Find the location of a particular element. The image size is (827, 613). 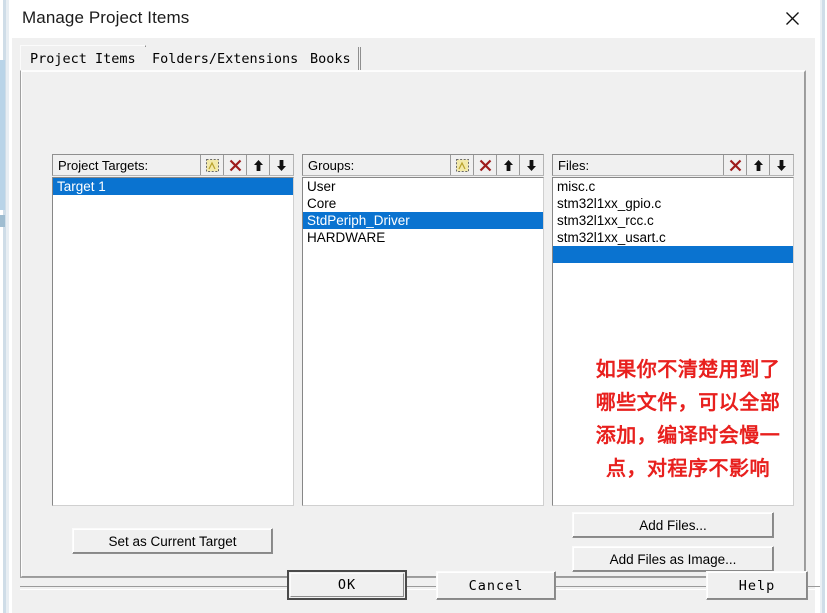

background-sliver-upper is located at coordinates (2, 135).